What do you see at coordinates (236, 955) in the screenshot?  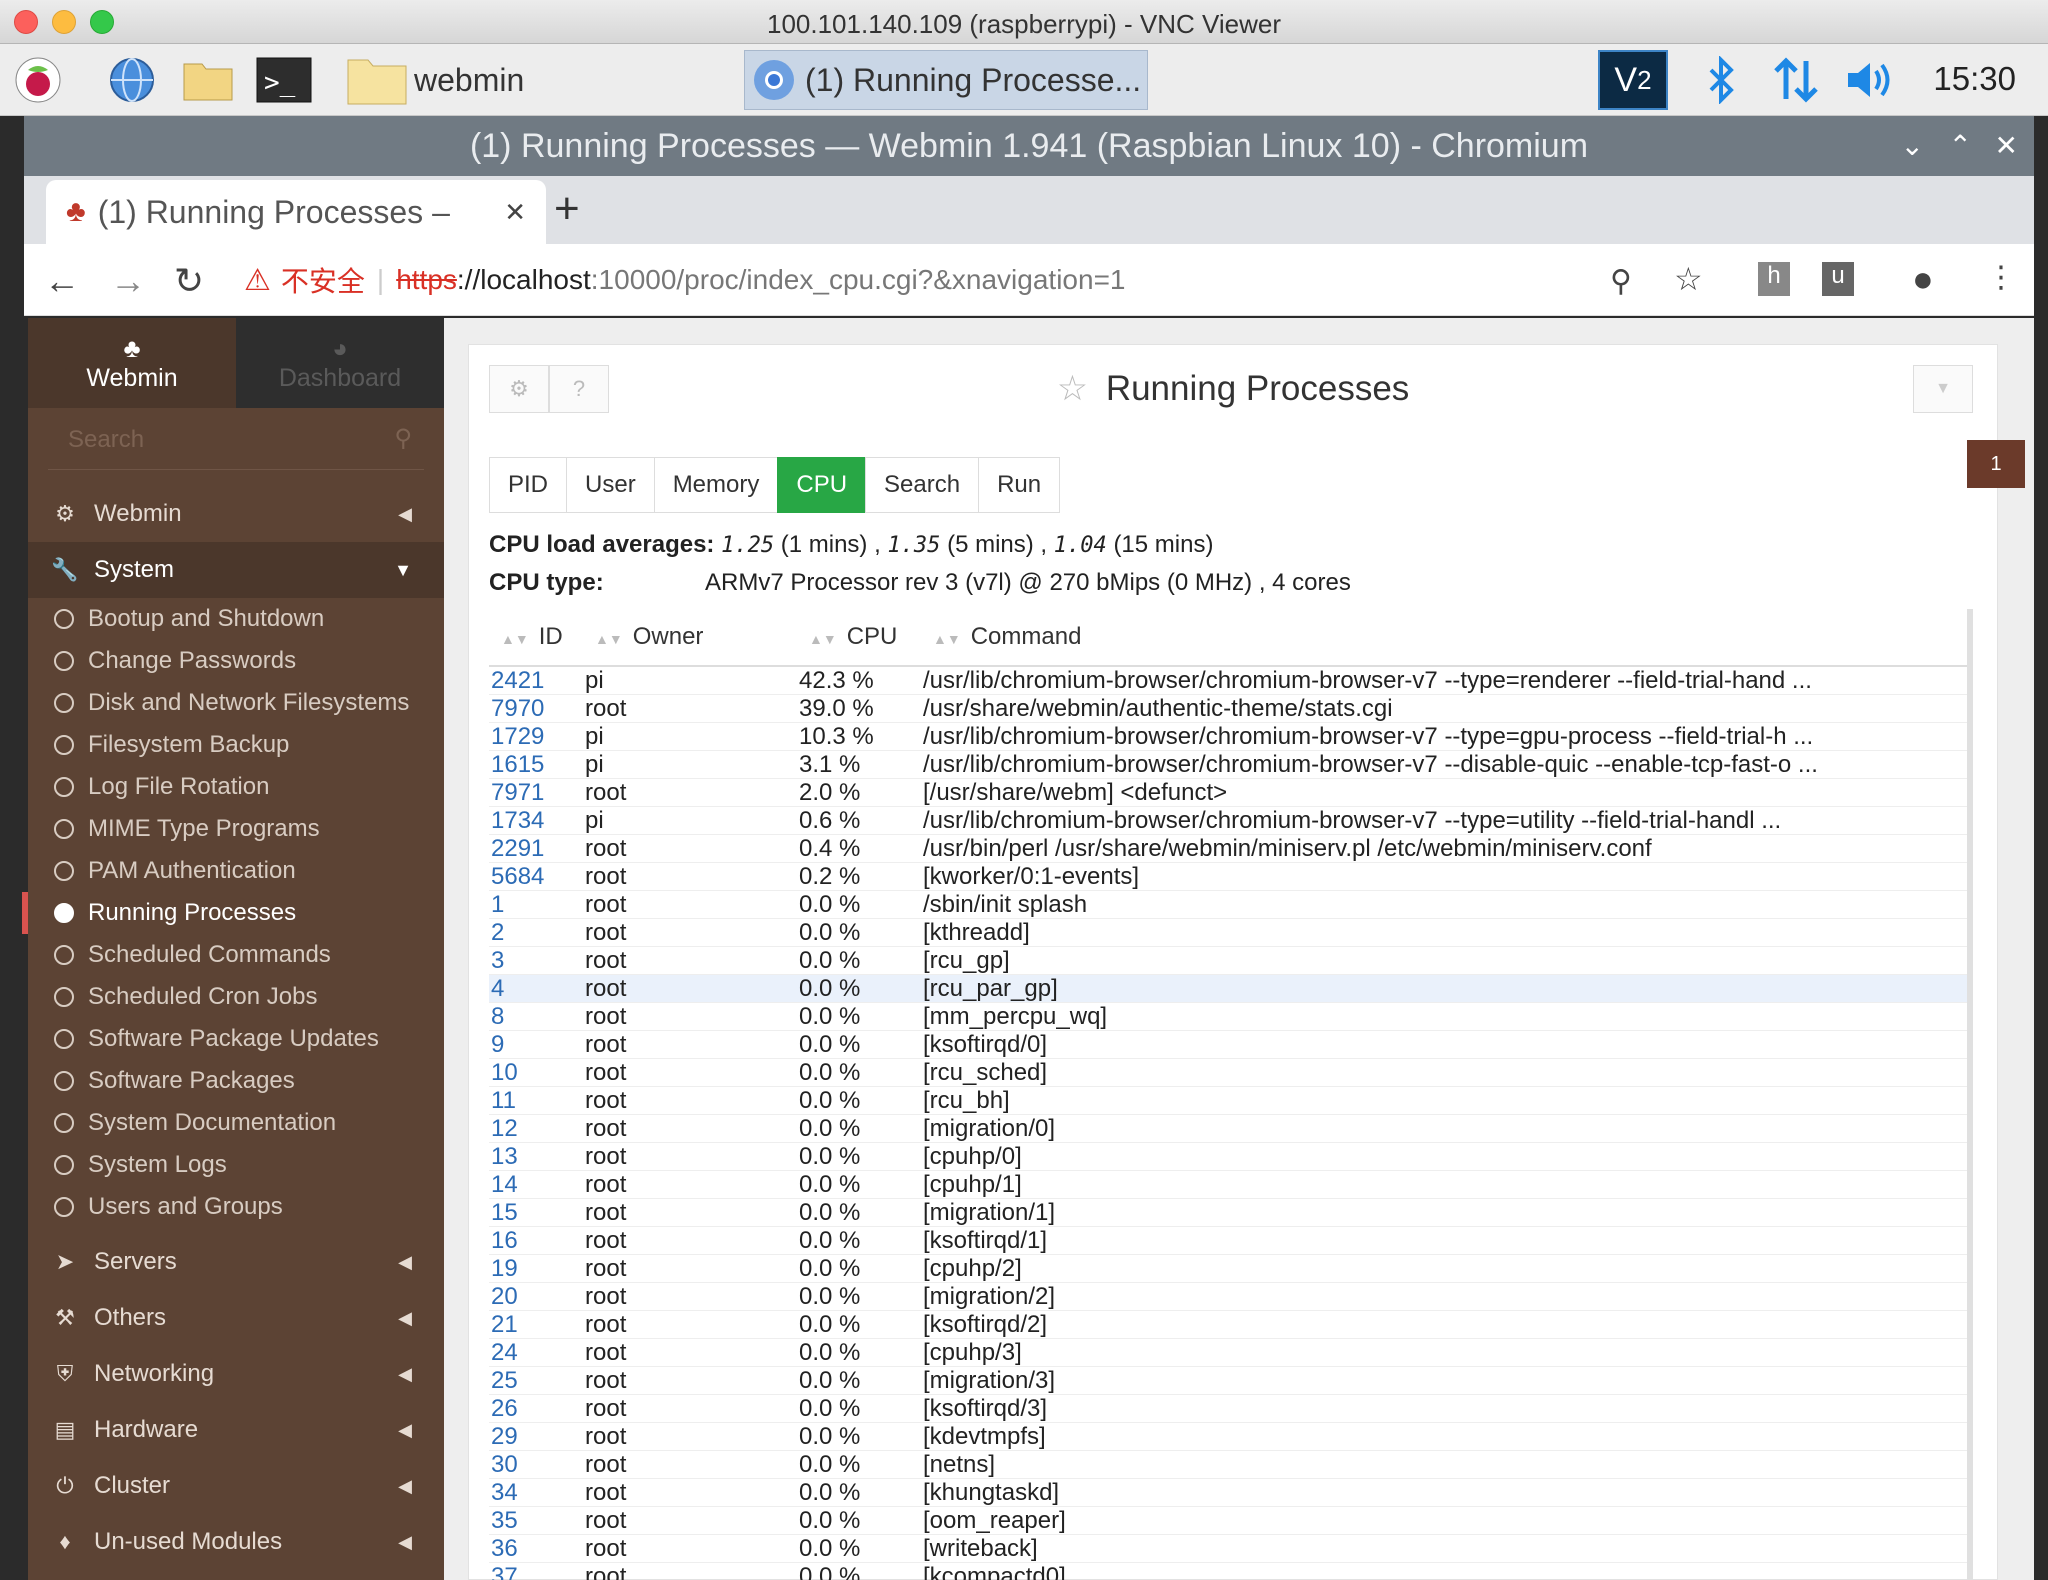 I see `sidebar-item-scheduled-commands: Scheduled Commands` at bounding box center [236, 955].